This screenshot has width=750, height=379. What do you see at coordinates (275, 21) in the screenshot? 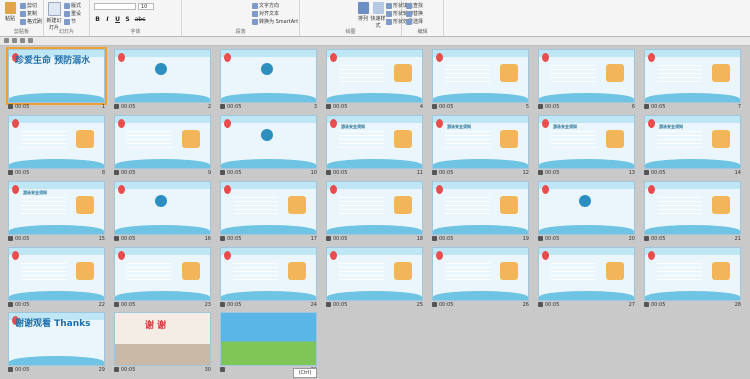
I see `smartart-button: 转换为 SmartArt` at bounding box center [275, 21].